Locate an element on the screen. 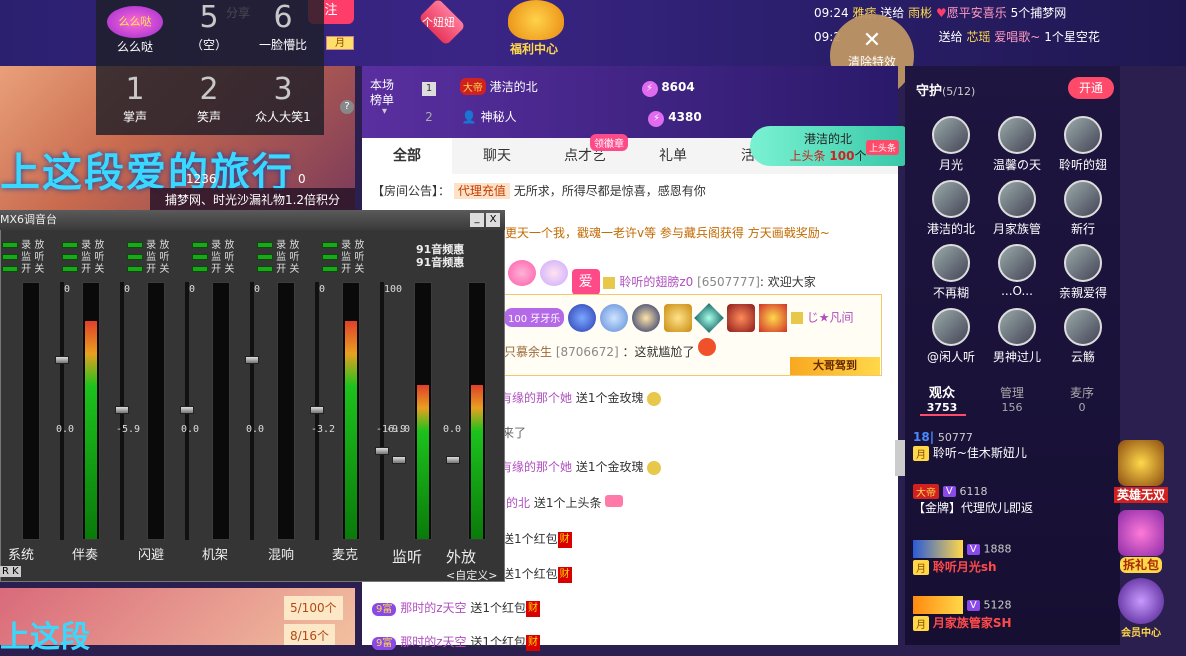  viewer-row-4: V 5128 月 月家族管家SH is located at coordinates (962, 613).